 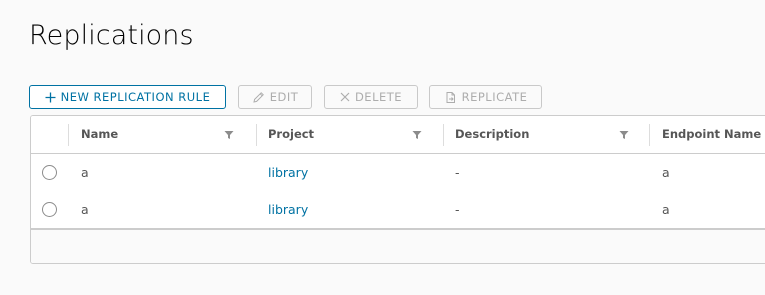 I want to click on replicate-button: Replicate, so click(x=485, y=97).